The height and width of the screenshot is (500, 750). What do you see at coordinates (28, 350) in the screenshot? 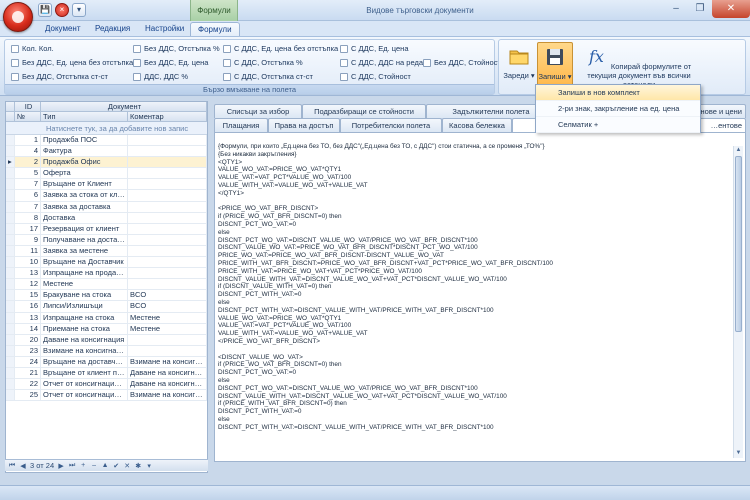
I see `cell-id: 23` at bounding box center [28, 350].